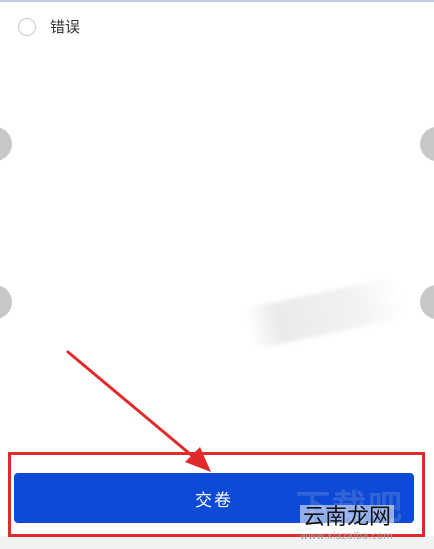 The width and height of the screenshot is (434, 549). Describe the element at coordinates (217, 1) in the screenshot. I see `top-divider` at that location.